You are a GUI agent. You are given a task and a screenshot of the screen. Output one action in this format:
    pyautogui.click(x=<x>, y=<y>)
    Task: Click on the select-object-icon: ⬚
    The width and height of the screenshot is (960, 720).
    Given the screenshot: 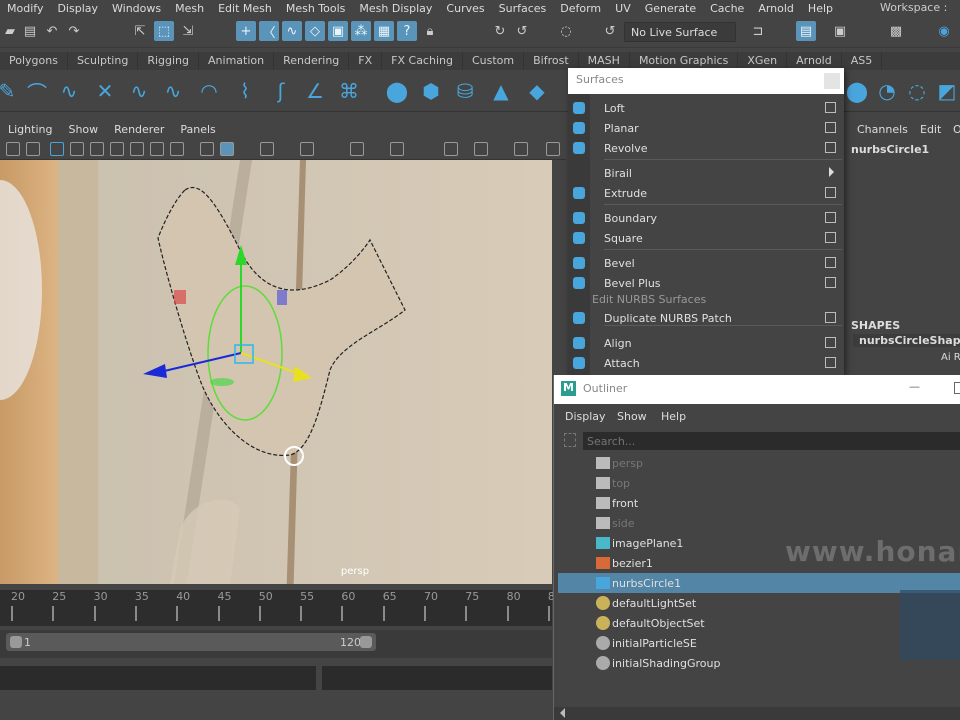 What is the action you would take?
    pyautogui.click(x=164, y=31)
    